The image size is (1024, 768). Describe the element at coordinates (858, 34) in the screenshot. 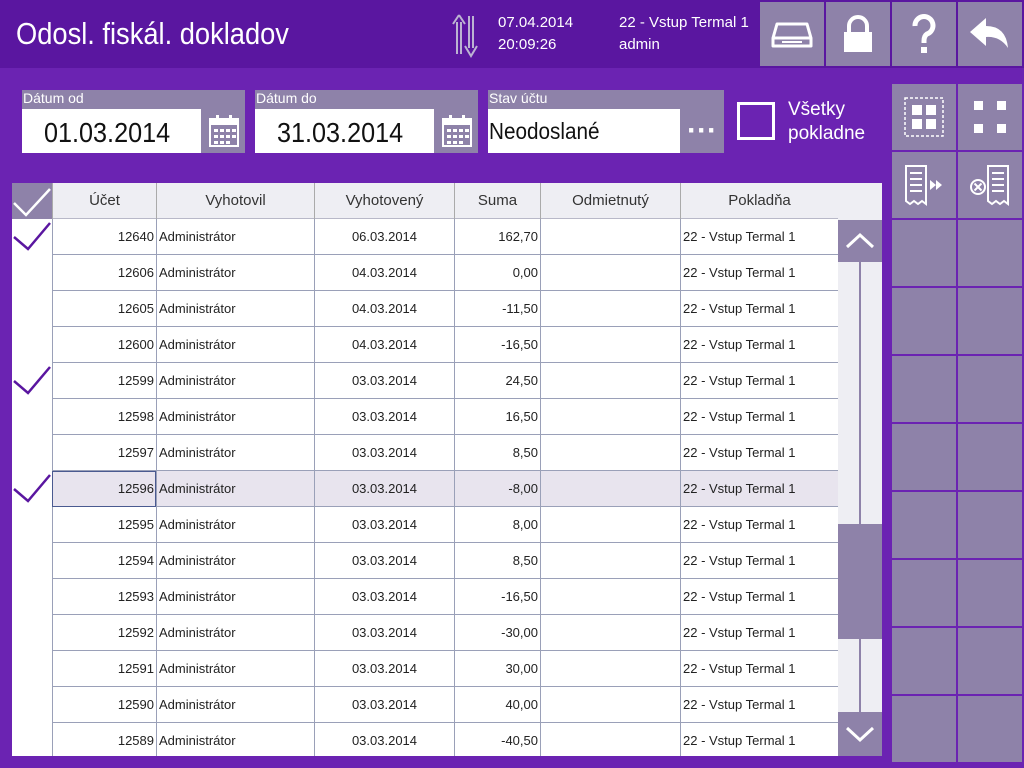

I see `lock-button` at that location.